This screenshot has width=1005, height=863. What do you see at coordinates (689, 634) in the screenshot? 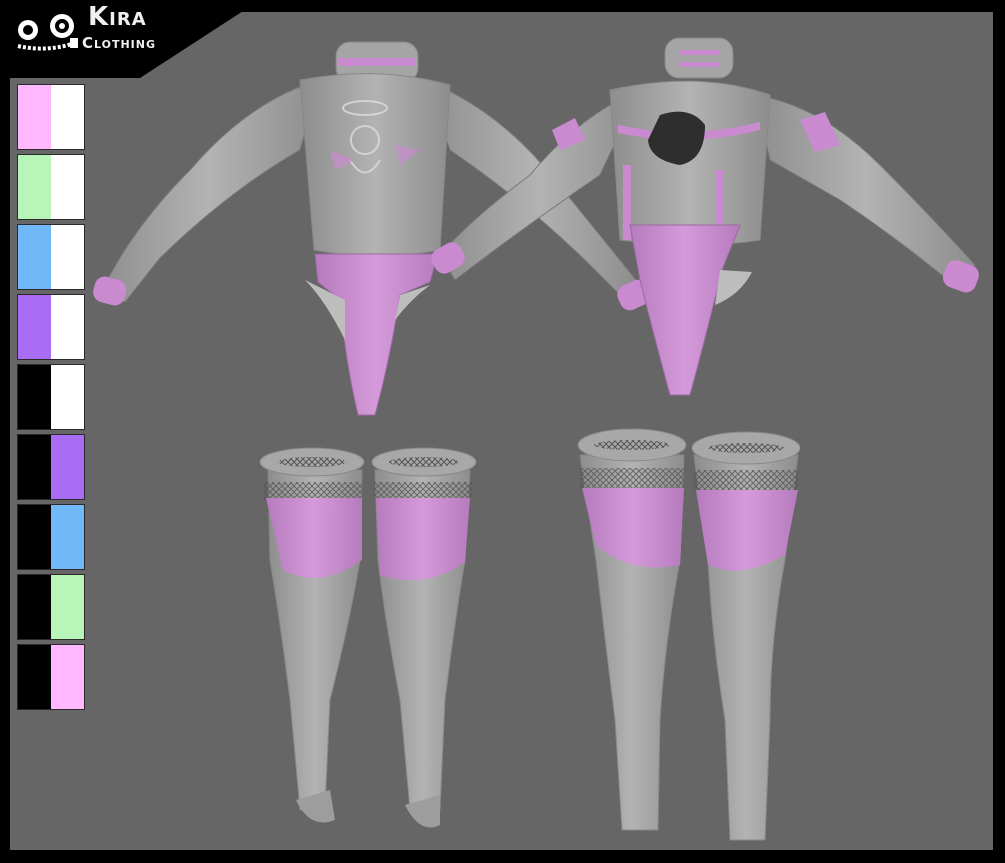
I see `stockings-front-view` at bounding box center [689, 634].